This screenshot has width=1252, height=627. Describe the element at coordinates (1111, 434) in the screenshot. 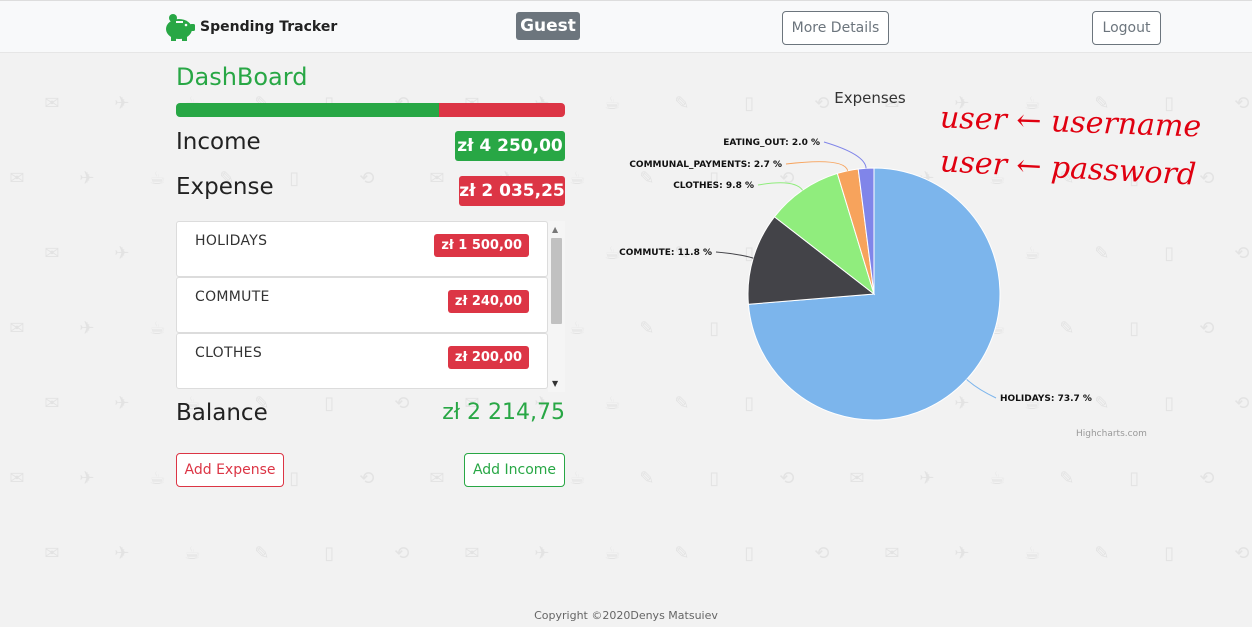

I see `chart-credits: Highcharts.com` at that location.